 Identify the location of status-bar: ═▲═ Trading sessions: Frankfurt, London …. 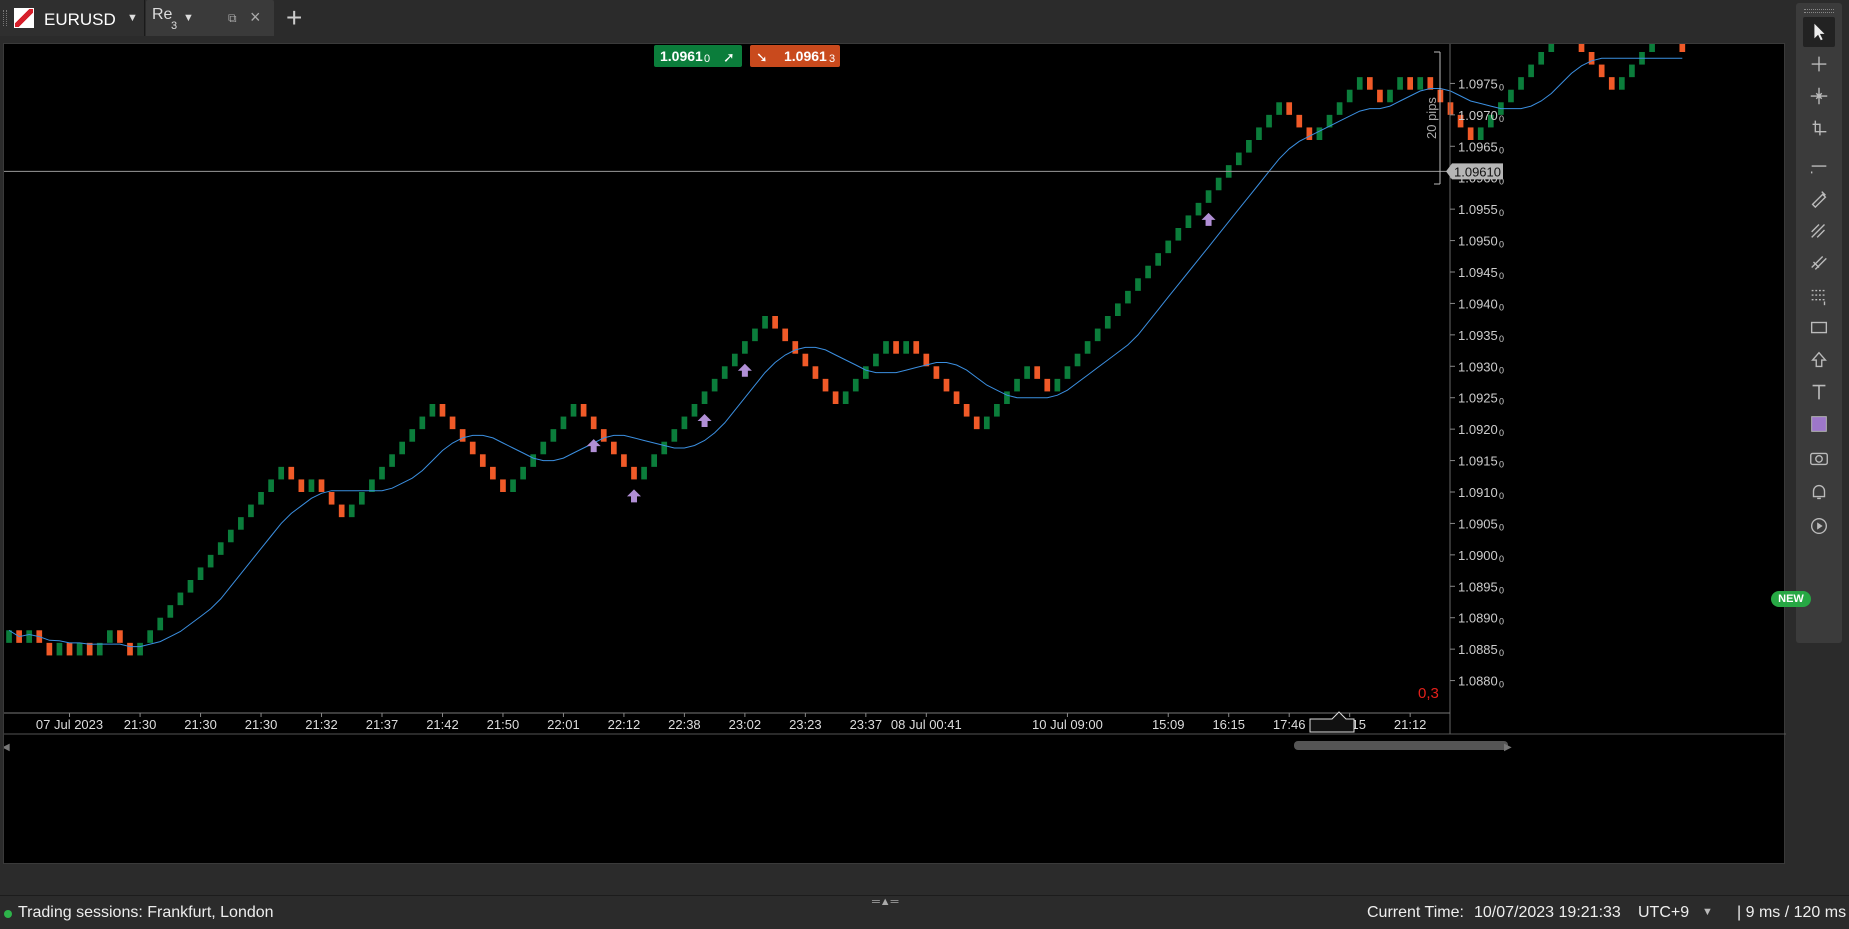
(924, 912).